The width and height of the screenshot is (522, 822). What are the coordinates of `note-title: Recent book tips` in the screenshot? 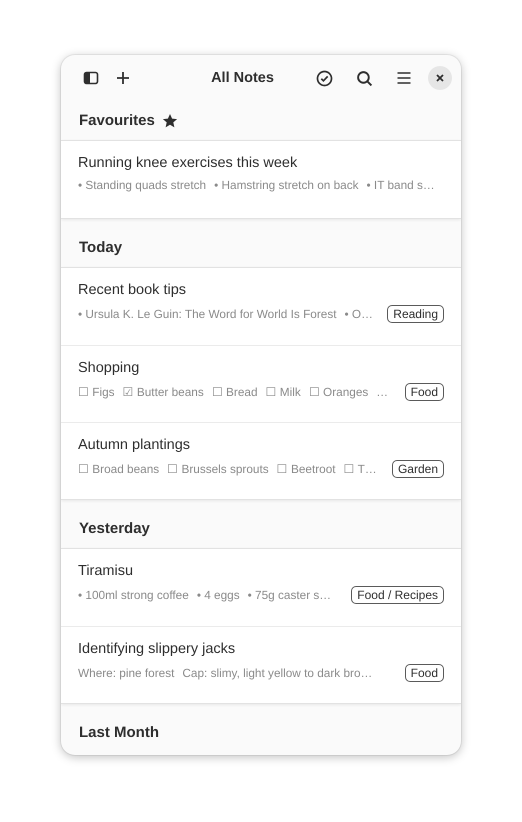 It's located at (132, 290).